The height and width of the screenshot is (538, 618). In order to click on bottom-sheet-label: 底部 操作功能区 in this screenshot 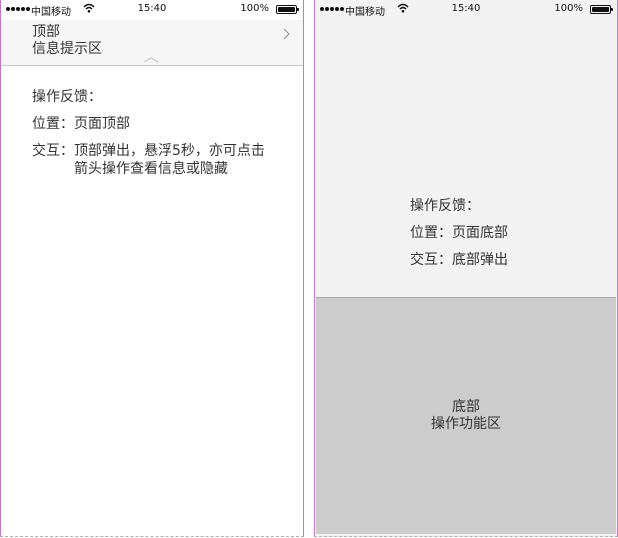, I will do `click(466, 416)`.